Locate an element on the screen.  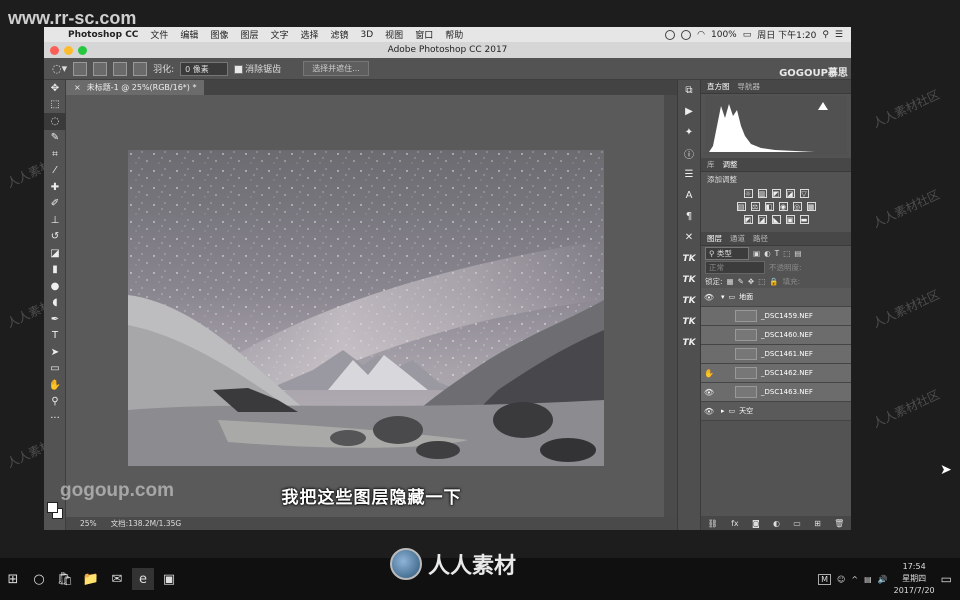
zoom-level: 25% is located at coordinates (88, 523).